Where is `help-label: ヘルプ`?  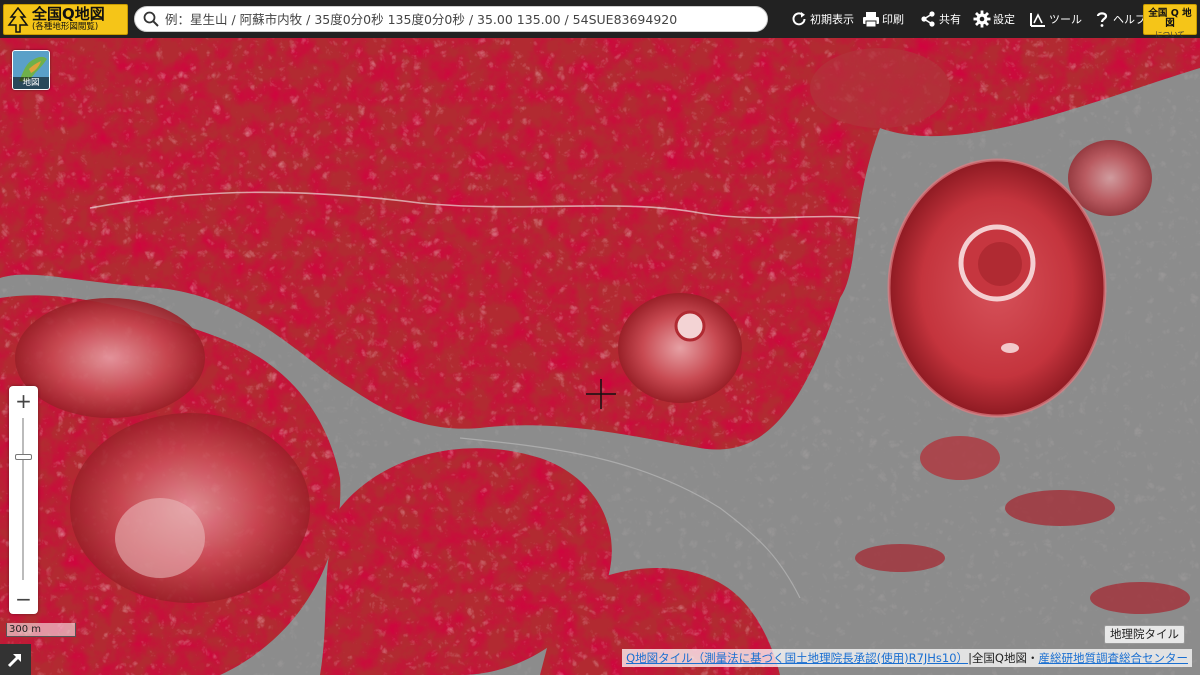
help-label: ヘルプ is located at coordinates (1129, 19).